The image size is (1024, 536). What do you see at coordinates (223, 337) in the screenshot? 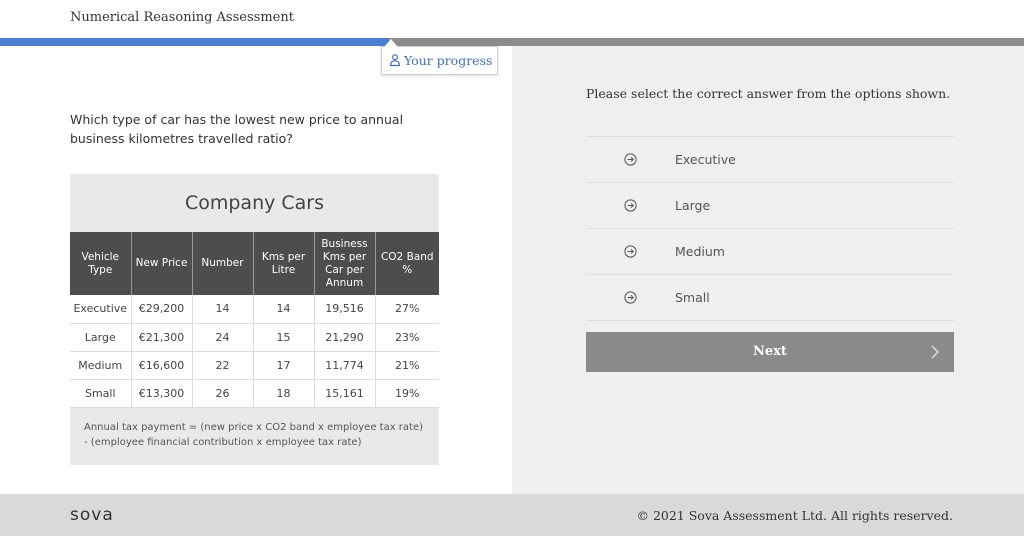
I see `table-cell: 24` at bounding box center [223, 337].